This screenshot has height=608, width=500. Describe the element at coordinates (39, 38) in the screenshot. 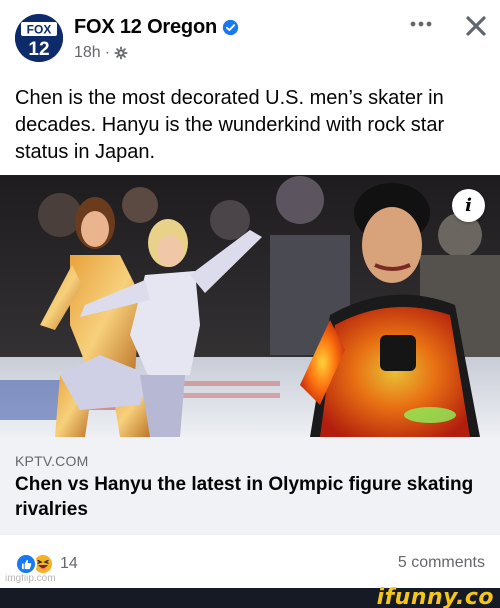

I see `page-avatar: FOX 12` at that location.